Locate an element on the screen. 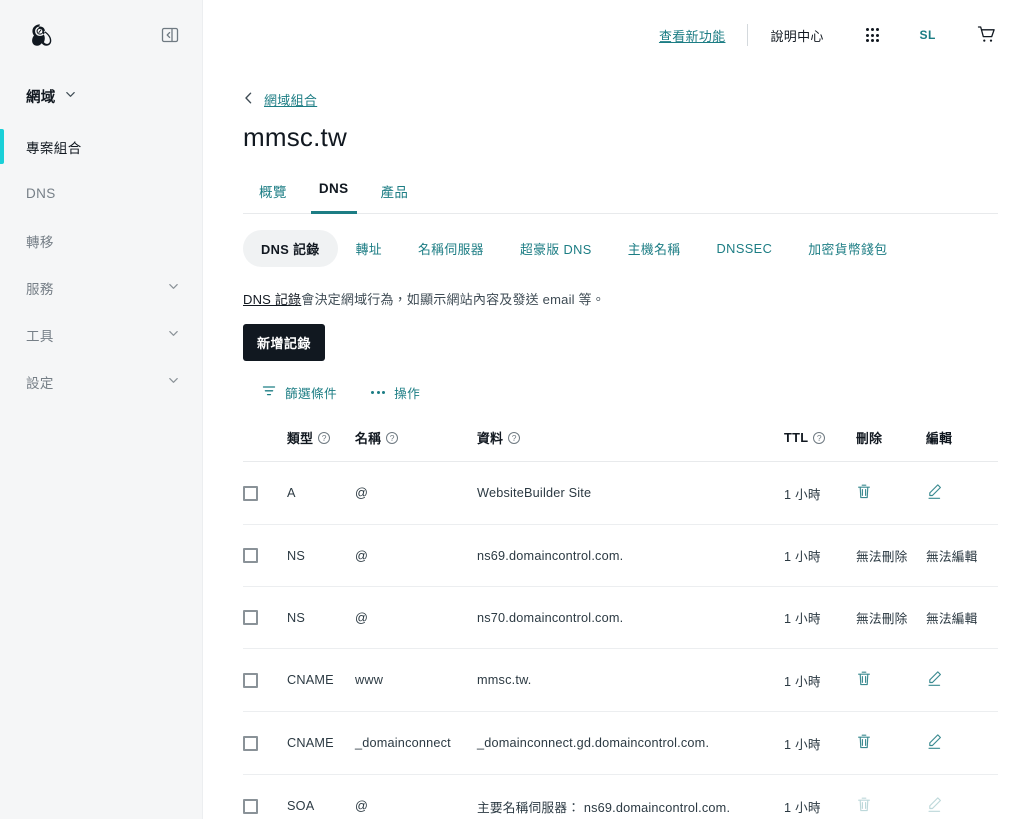 The height and width of the screenshot is (819, 1024). col-header-type-label: 類型 is located at coordinates (300, 438).